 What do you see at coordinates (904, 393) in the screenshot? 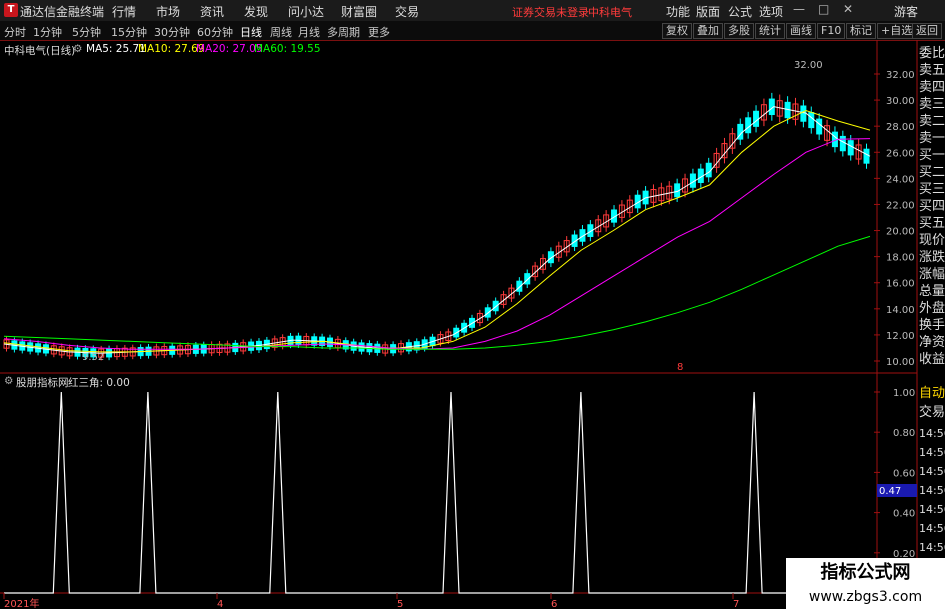
I see `indicator-tick-label: 1.00` at bounding box center [904, 393].